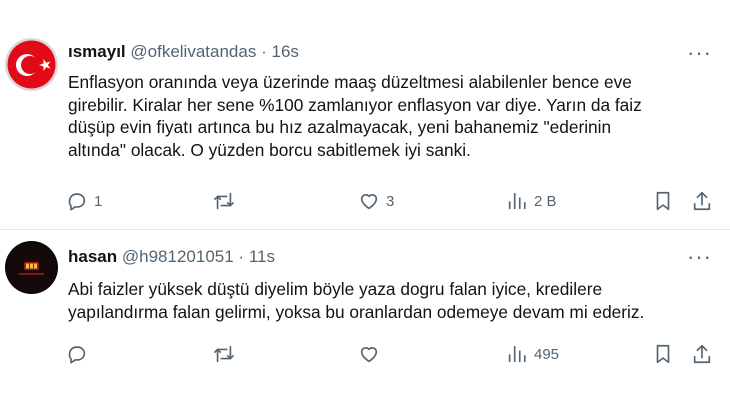 This screenshot has width=730, height=420. I want to click on author-name: ısmayıl, so click(97, 51).